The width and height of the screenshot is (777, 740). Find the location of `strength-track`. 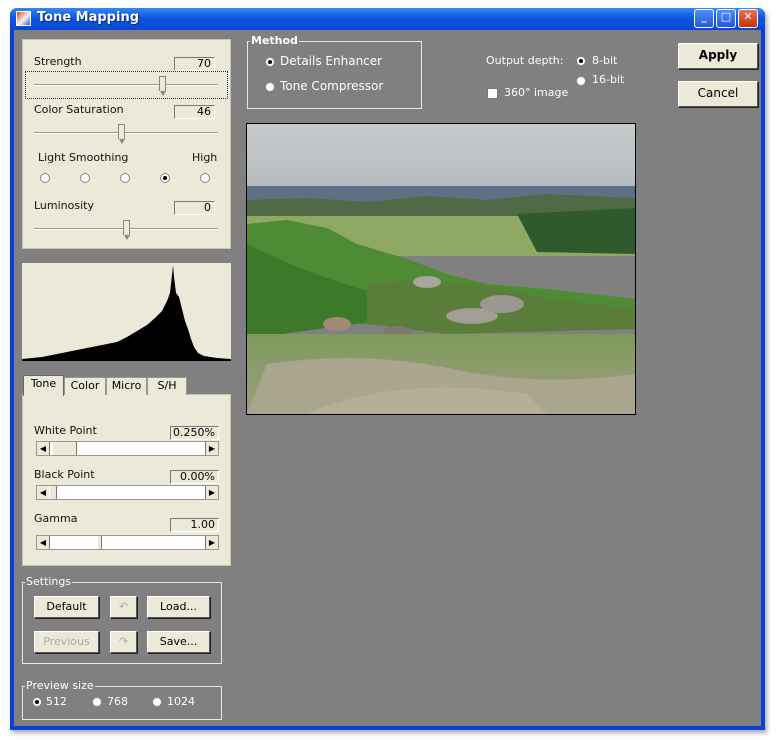

strength-track is located at coordinates (126, 85).